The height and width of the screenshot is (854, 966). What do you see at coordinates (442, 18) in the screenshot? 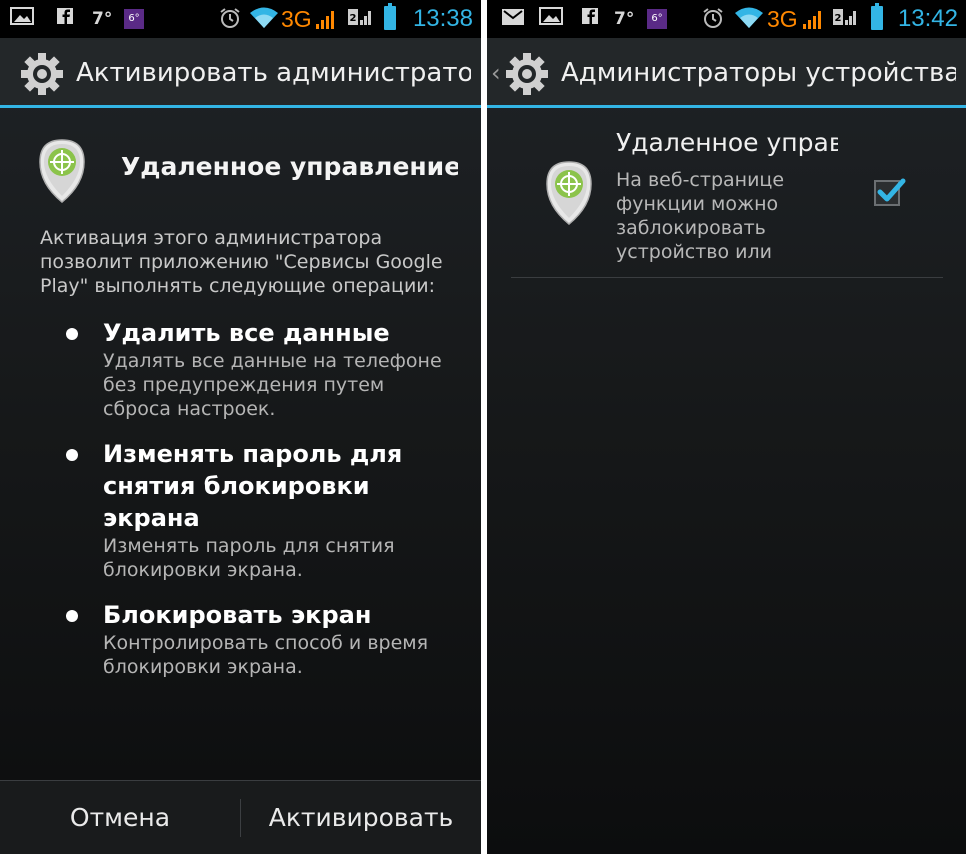
I see `status-time: 13:38` at bounding box center [442, 18].